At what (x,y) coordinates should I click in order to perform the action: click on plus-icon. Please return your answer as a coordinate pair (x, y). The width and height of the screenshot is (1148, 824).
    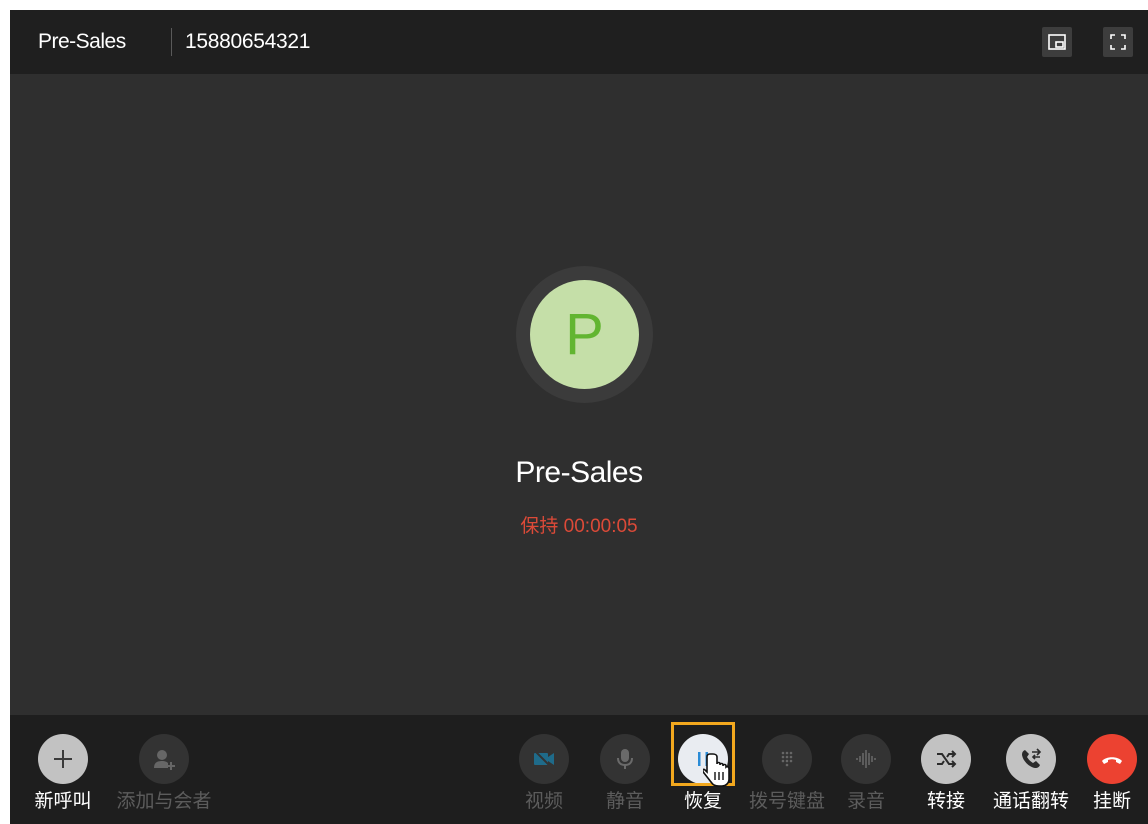
    Looking at the image, I should click on (63, 759).